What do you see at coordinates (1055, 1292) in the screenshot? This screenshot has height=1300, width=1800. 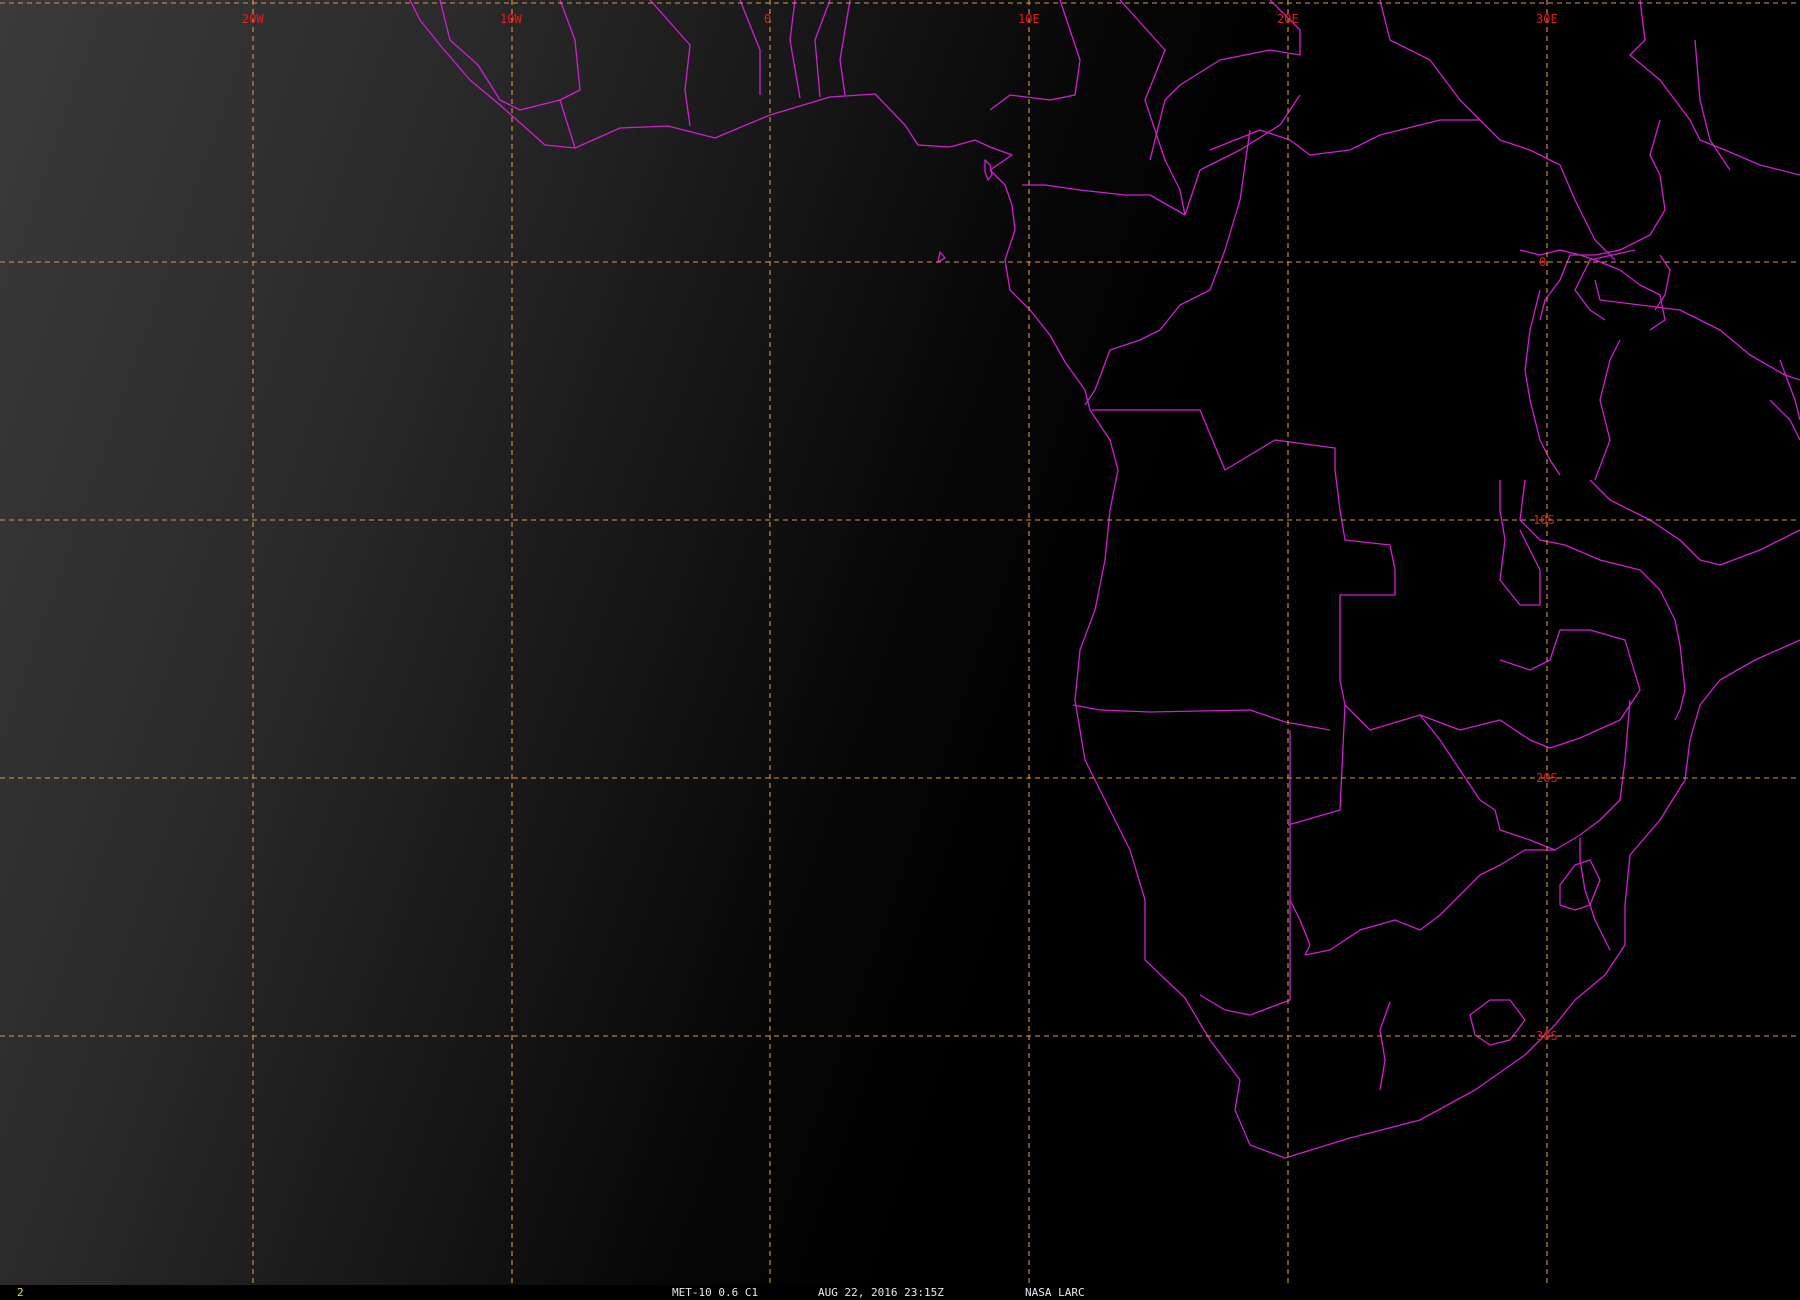 I see `organization-label: NASA LARC` at bounding box center [1055, 1292].